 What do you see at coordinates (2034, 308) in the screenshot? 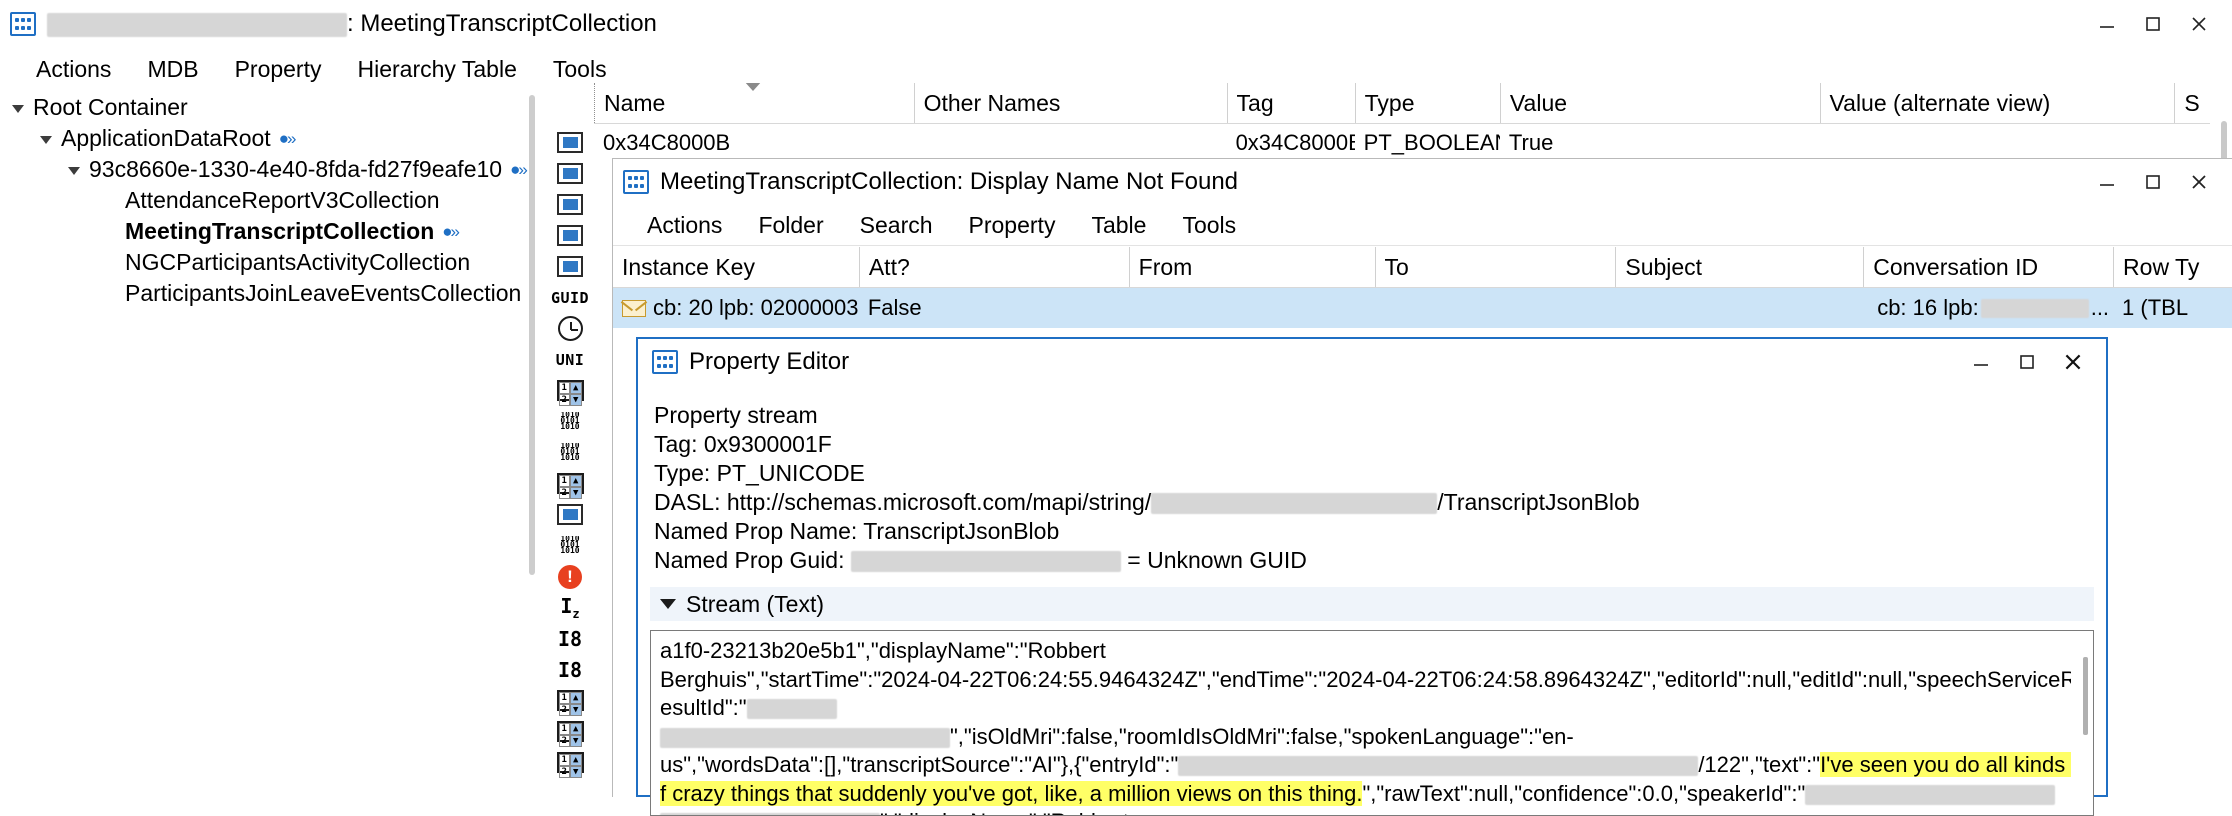
I see `redacted-conversation-id` at bounding box center [2034, 308].